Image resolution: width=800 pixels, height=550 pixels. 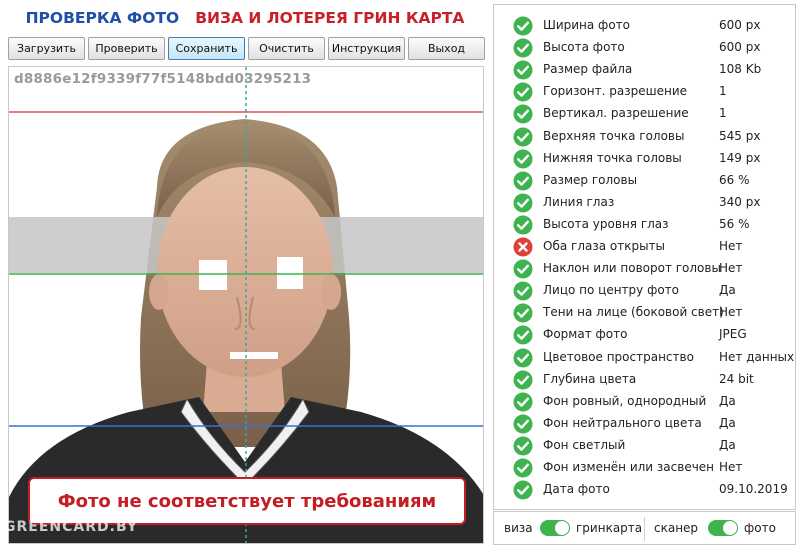 What do you see at coordinates (618, 356) in the screenshot?
I see `check-label: Цветовое пространство` at bounding box center [618, 356].